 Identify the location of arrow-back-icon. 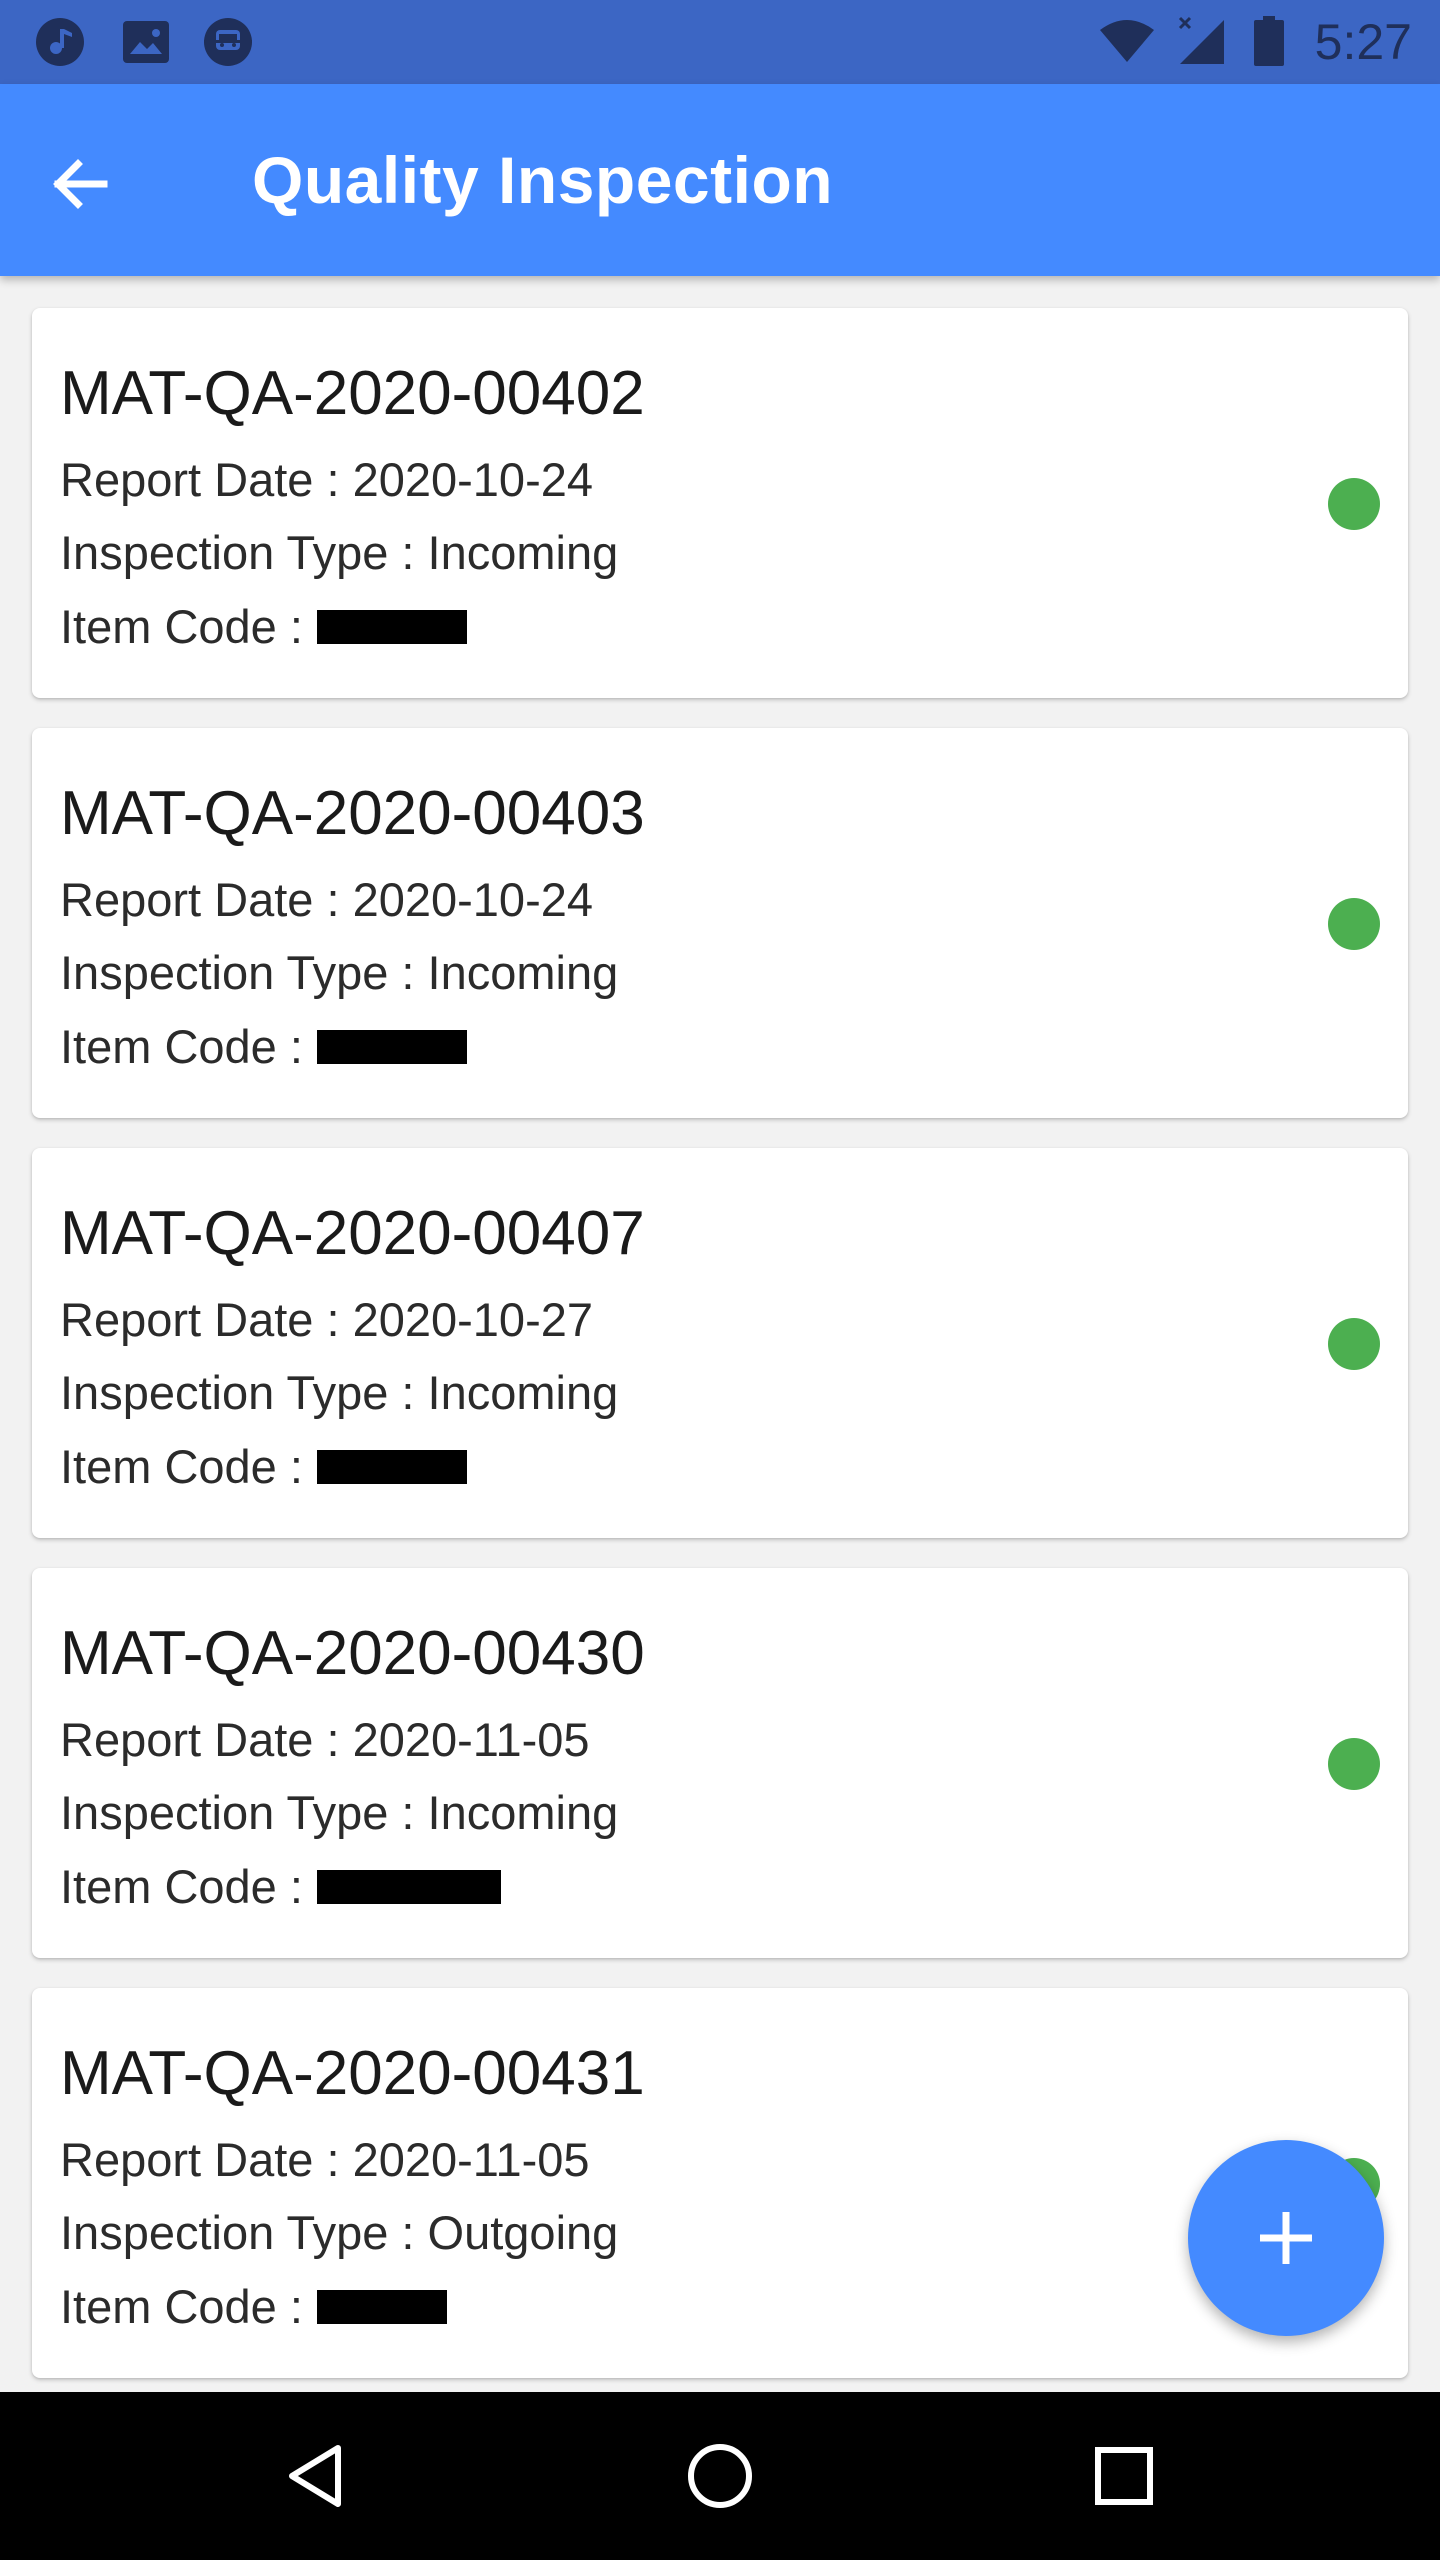
(80, 184).